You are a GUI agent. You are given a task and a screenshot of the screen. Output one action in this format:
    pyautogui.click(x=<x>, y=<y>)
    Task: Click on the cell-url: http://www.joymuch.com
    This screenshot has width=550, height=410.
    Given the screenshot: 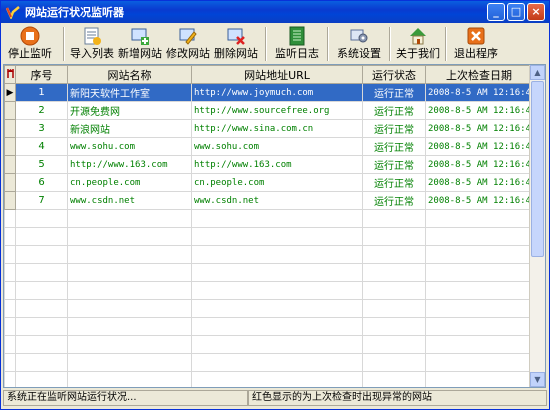 What is the action you would take?
    pyautogui.click(x=277, y=92)
    